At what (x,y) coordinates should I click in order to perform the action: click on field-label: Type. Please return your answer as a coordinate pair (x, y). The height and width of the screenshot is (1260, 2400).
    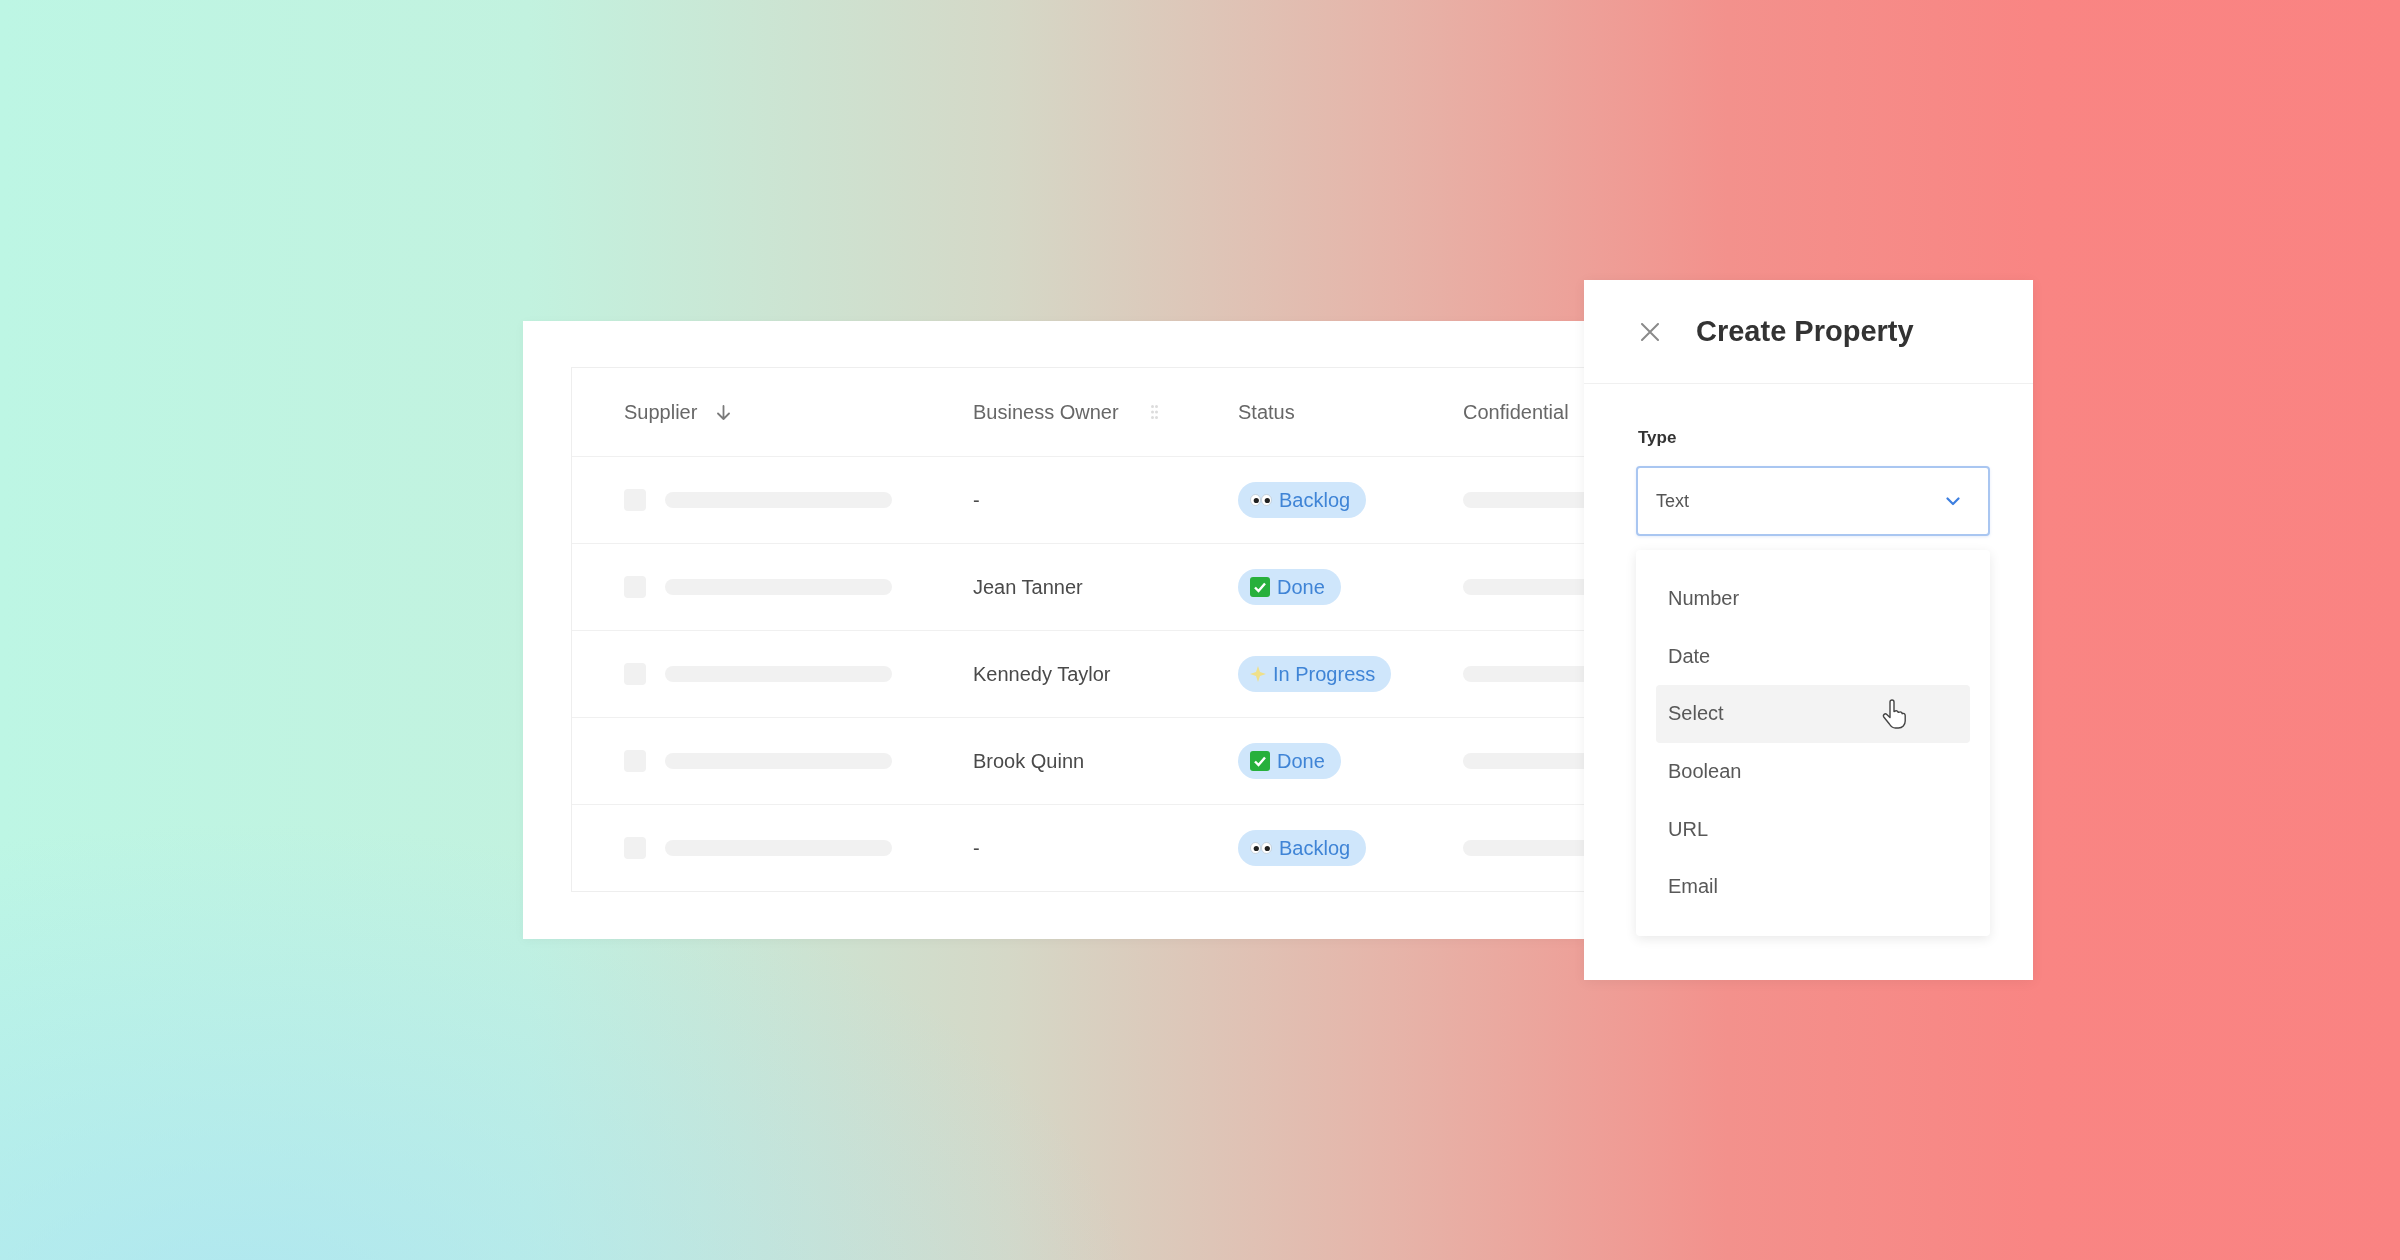
    Looking at the image, I should click on (1657, 438).